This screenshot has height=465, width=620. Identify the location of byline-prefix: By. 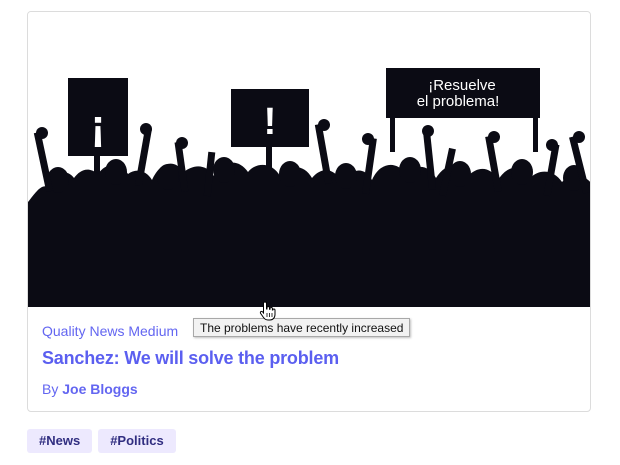
(52, 389).